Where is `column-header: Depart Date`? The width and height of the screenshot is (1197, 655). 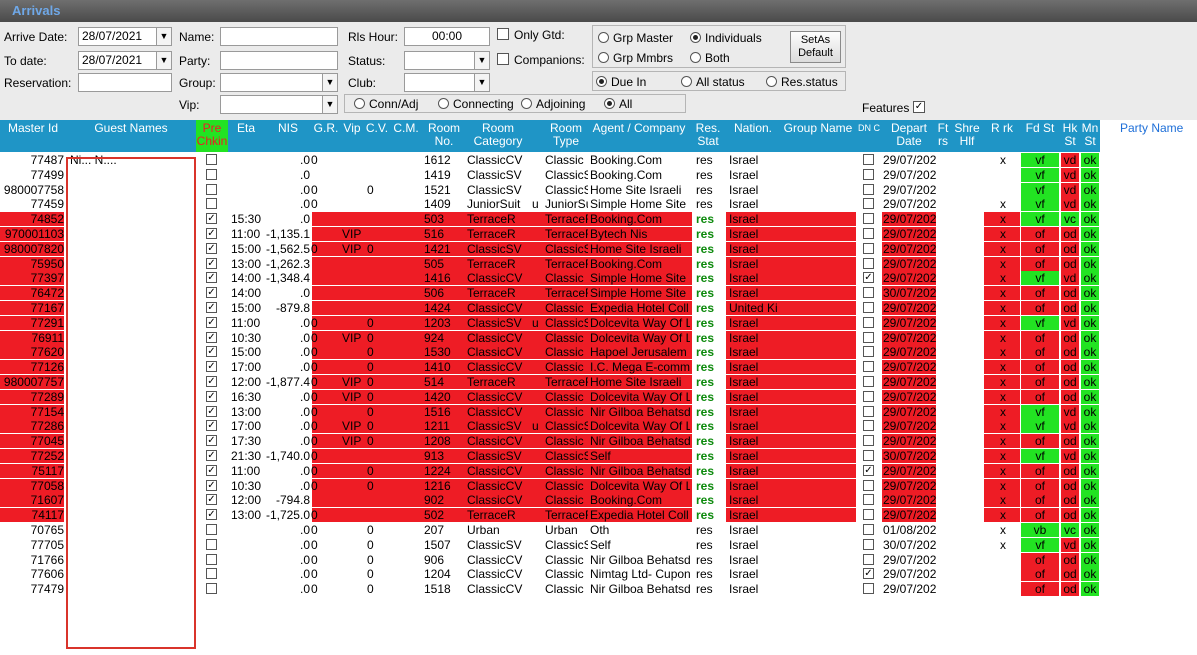 column-header: Depart Date is located at coordinates (909, 136).